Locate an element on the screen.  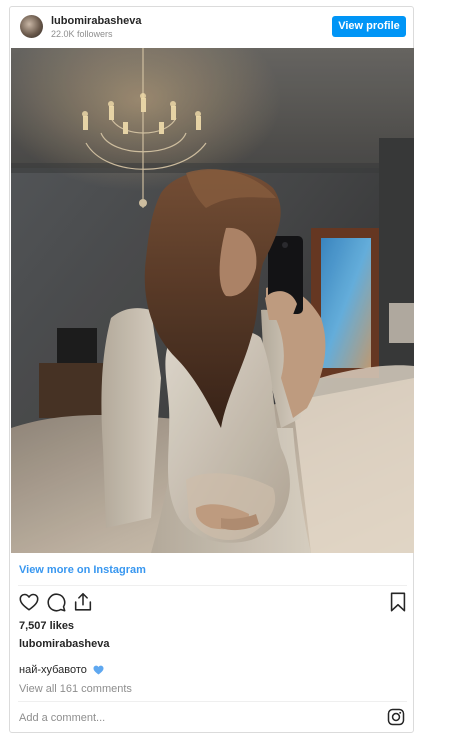
username: lubomirabasheva is located at coordinates (96, 21).